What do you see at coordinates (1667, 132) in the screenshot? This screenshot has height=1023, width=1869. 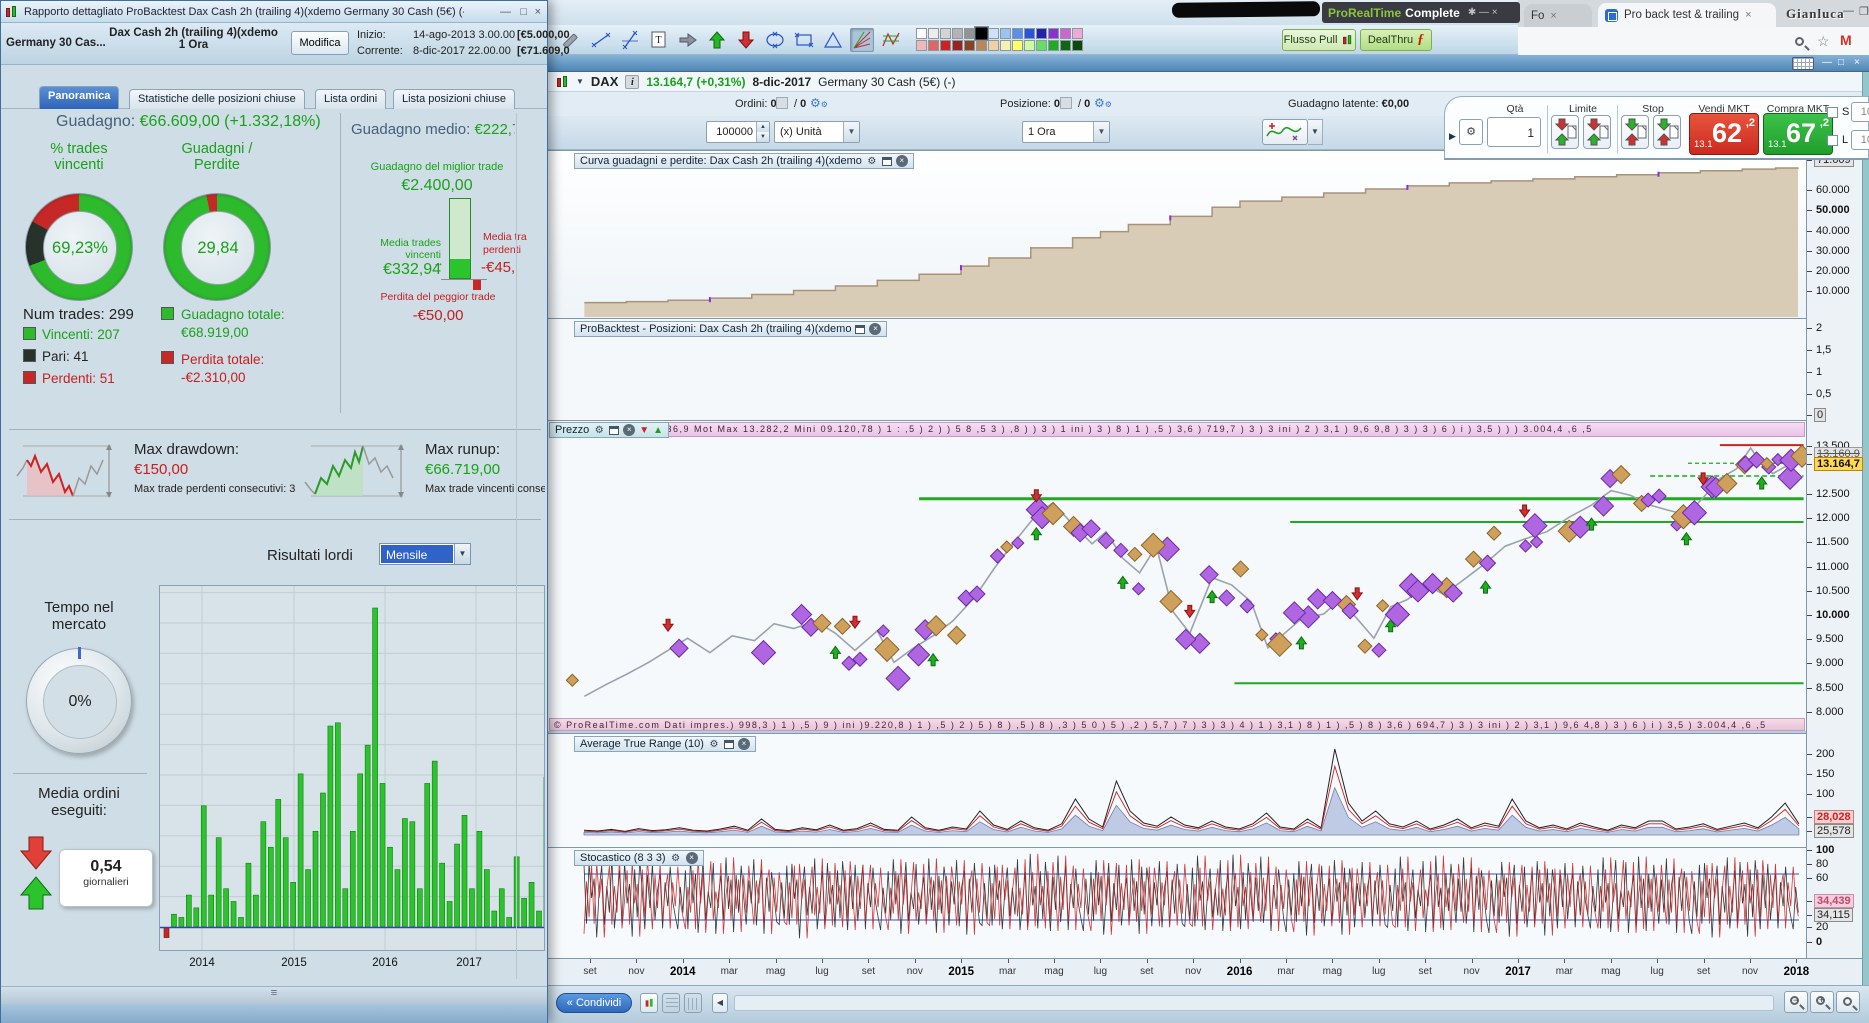 I see `stop-sell-button` at bounding box center [1667, 132].